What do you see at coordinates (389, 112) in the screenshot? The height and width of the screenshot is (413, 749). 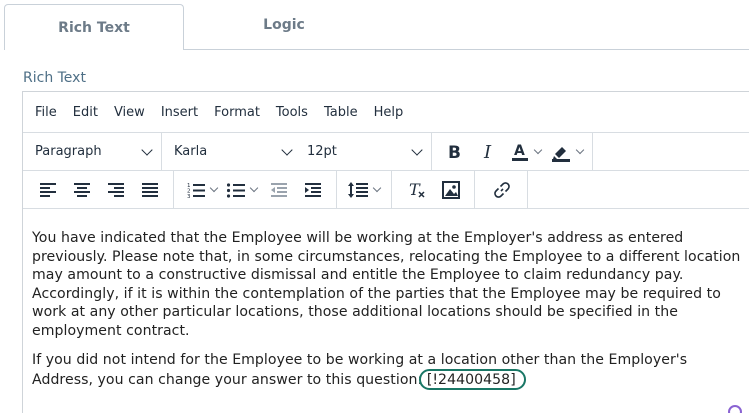 I see `menu-help: Help` at bounding box center [389, 112].